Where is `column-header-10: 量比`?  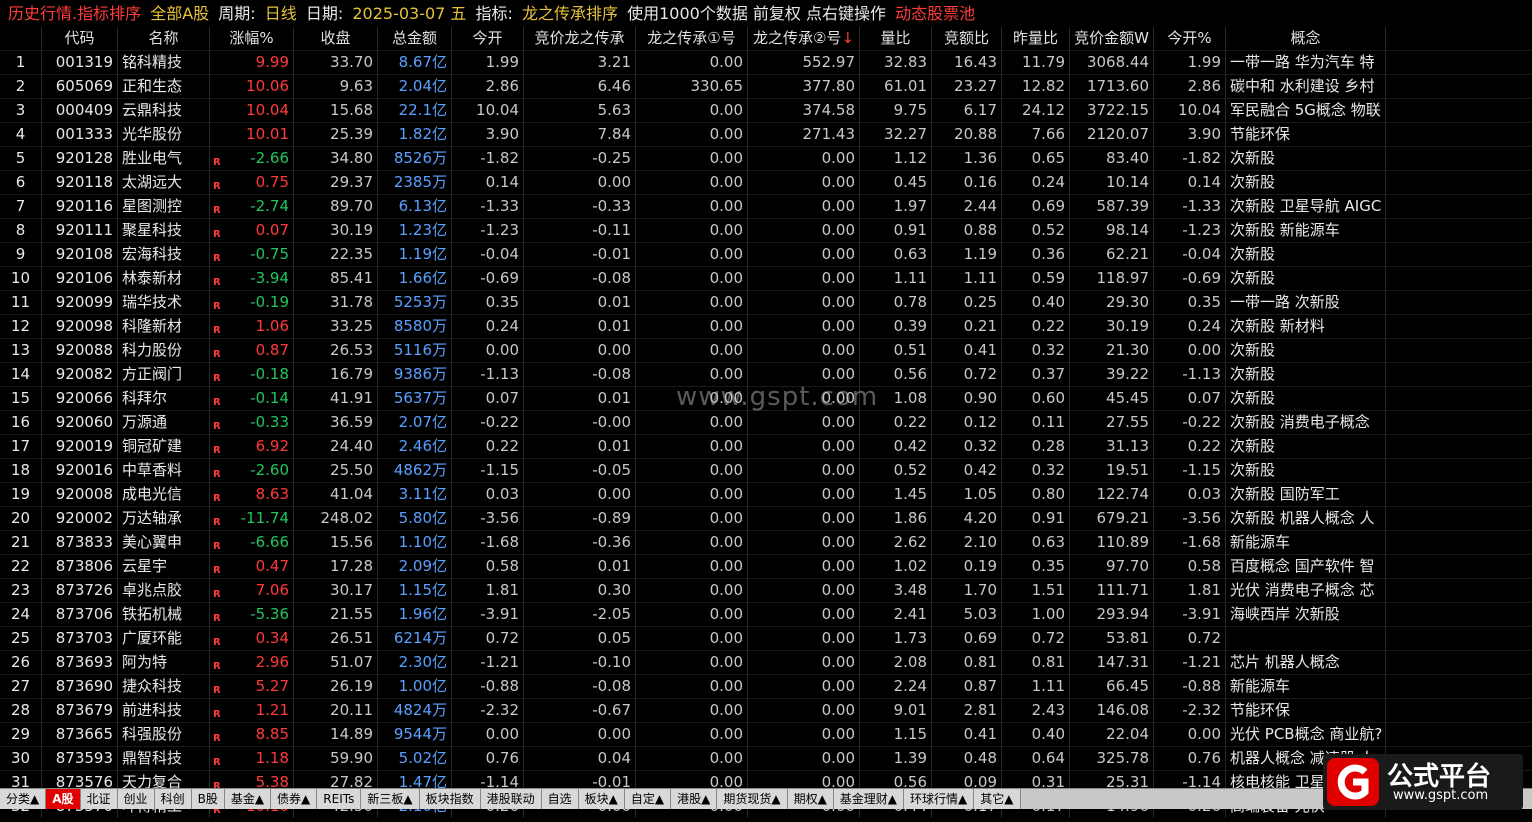 column-header-10: 量比 is located at coordinates (896, 38).